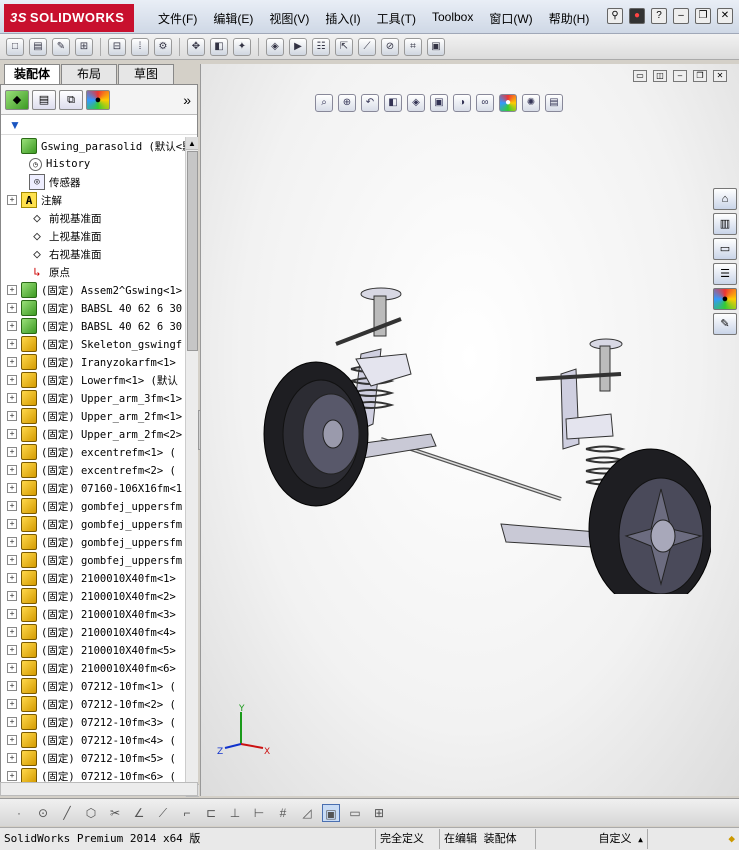 This screenshot has height=850, width=739. What do you see at coordinates (192, 467) in the screenshot?
I see `tree-vertical-scrollbar: ▲ ▼` at bounding box center [192, 467].